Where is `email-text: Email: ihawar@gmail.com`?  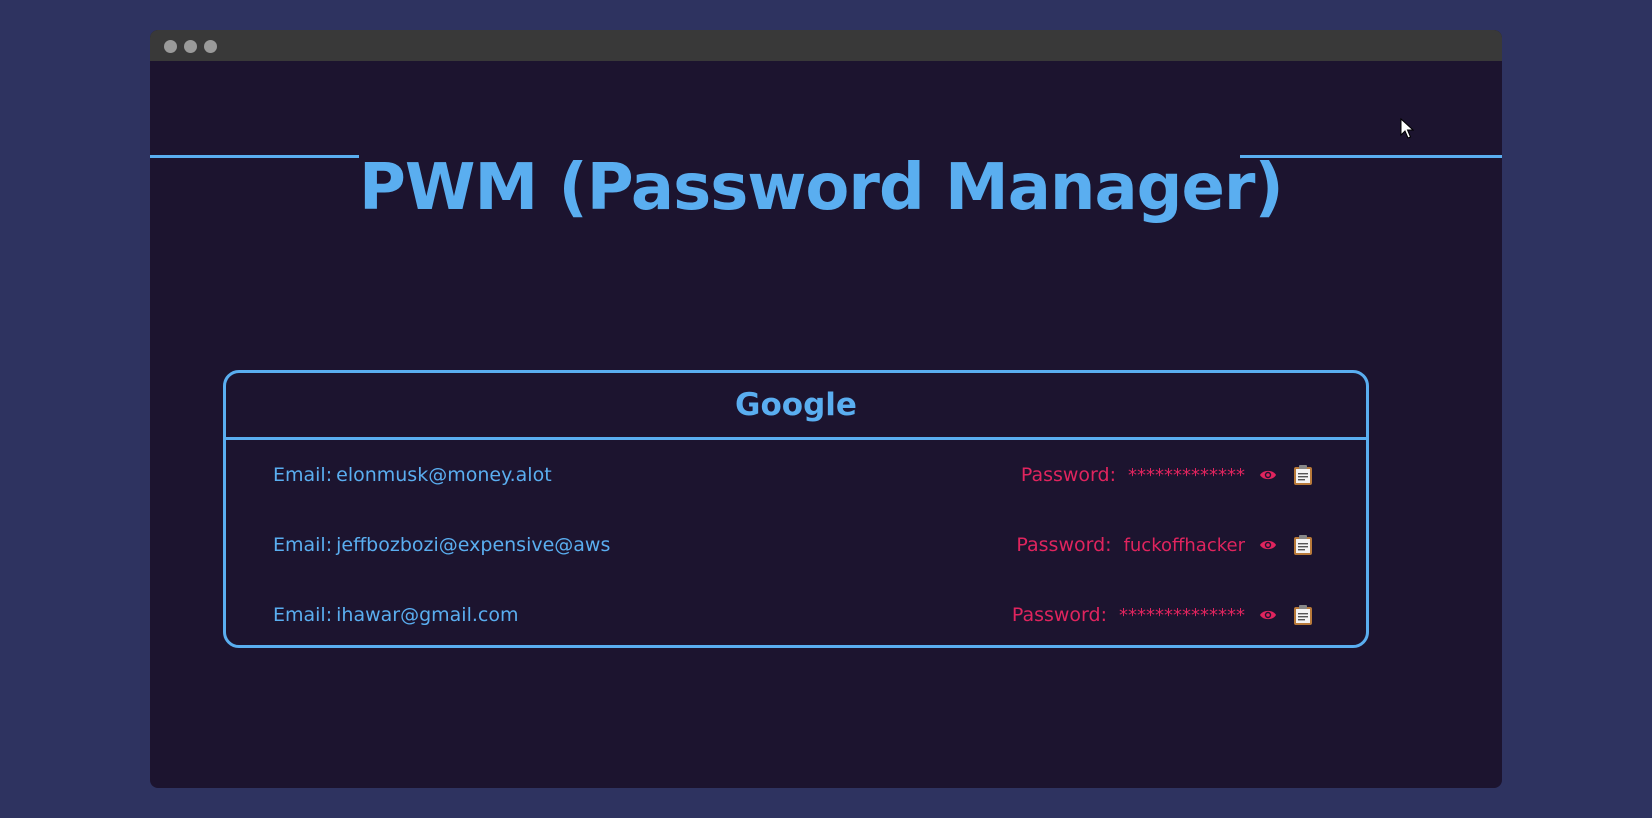
email-text: Email: ihawar@gmail.com is located at coordinates (395, 615).